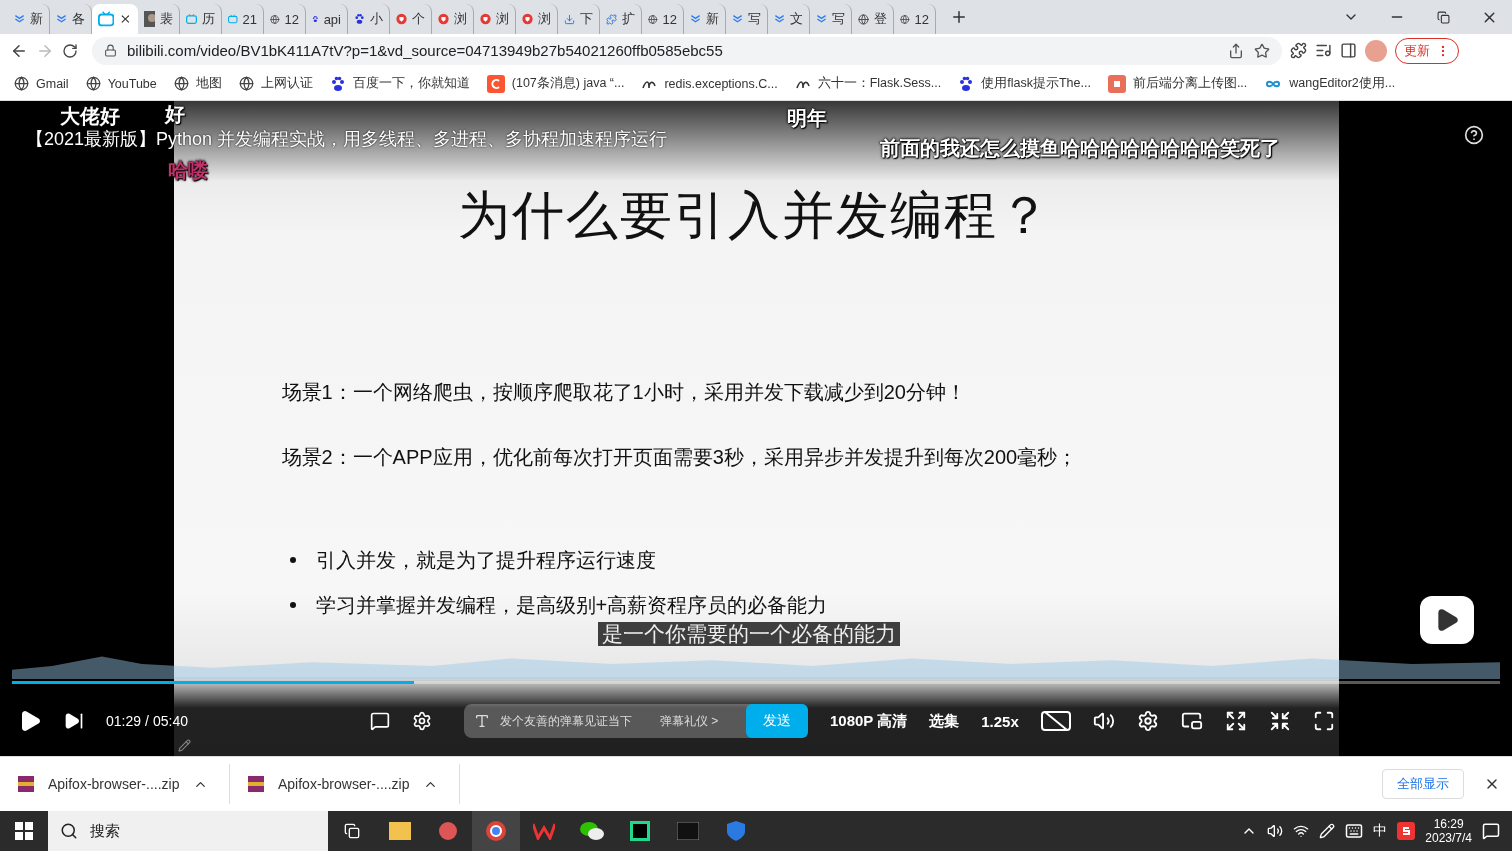 The height and width of the screenshot is (851, 1512). I want to click on slide-heading: 为什么要引入并发编程？, so click(755, 215).